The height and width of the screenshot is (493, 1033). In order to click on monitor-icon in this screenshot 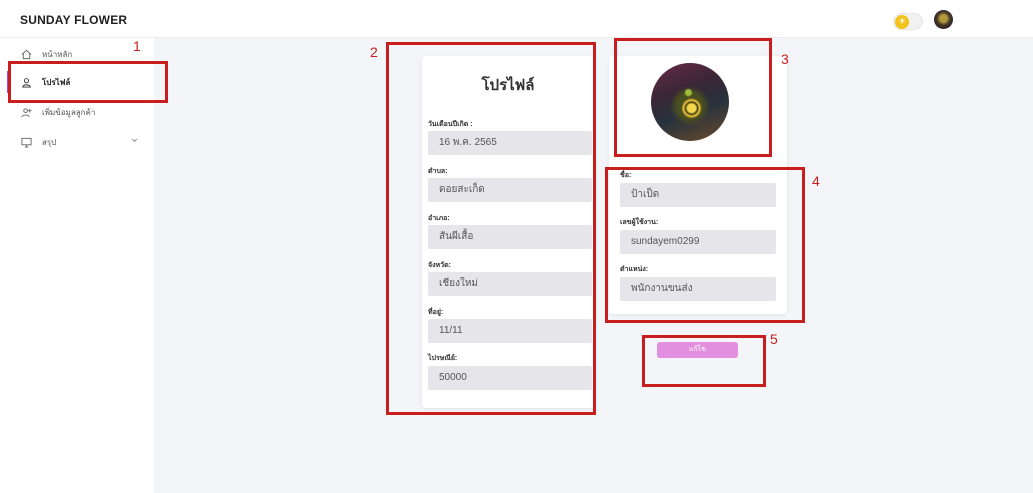, I will do `click(26, 142)`.